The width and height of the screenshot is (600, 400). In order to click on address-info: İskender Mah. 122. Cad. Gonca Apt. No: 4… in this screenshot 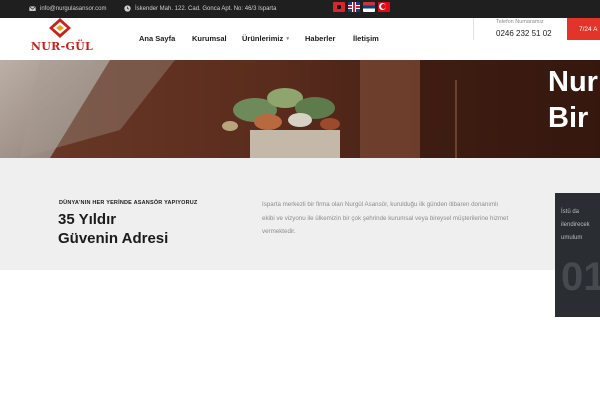, I will do `click(200, 8)`.